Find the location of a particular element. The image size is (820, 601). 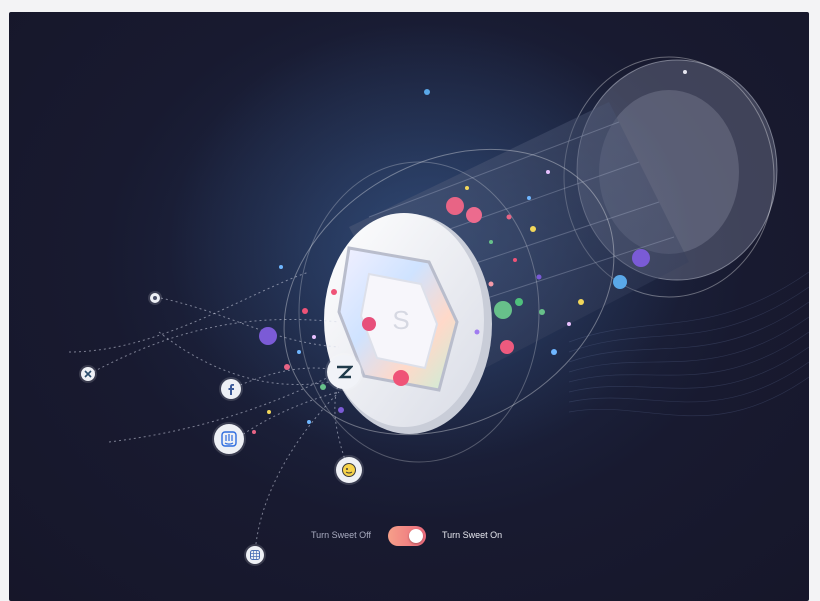

mailchimp-glyph is located at coordinates (349, 470).